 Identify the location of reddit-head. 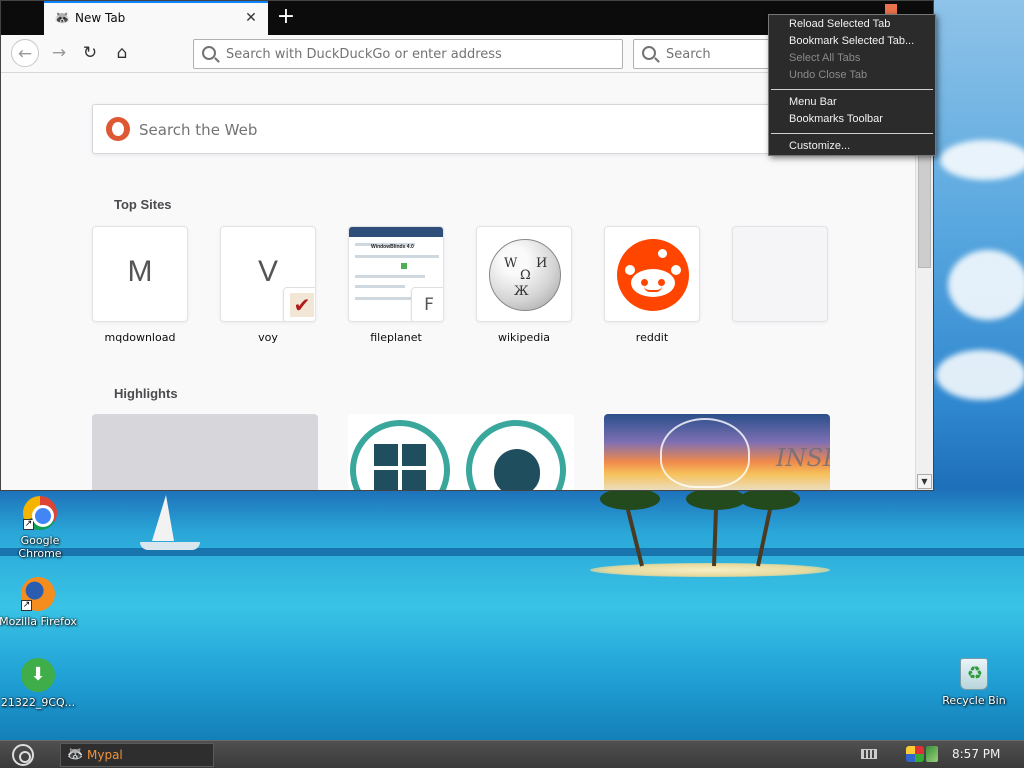
(653, 283).